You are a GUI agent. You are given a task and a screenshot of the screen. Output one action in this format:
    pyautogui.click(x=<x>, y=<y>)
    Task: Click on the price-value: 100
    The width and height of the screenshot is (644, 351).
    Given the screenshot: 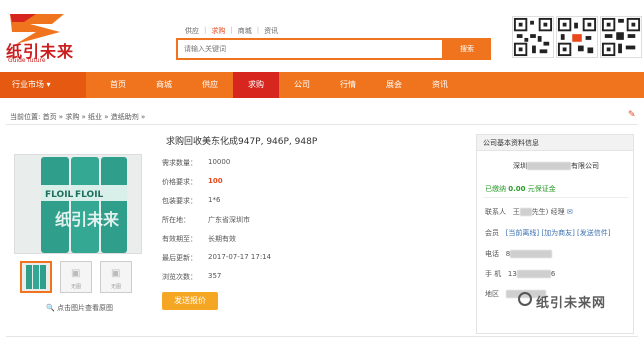 What is the action you would take?
    pyautogui.click(x=215, y=181)
    